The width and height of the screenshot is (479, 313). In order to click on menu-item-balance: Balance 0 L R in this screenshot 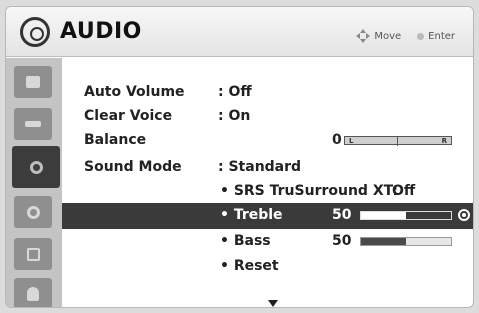, I will do `click(267, 140)`.